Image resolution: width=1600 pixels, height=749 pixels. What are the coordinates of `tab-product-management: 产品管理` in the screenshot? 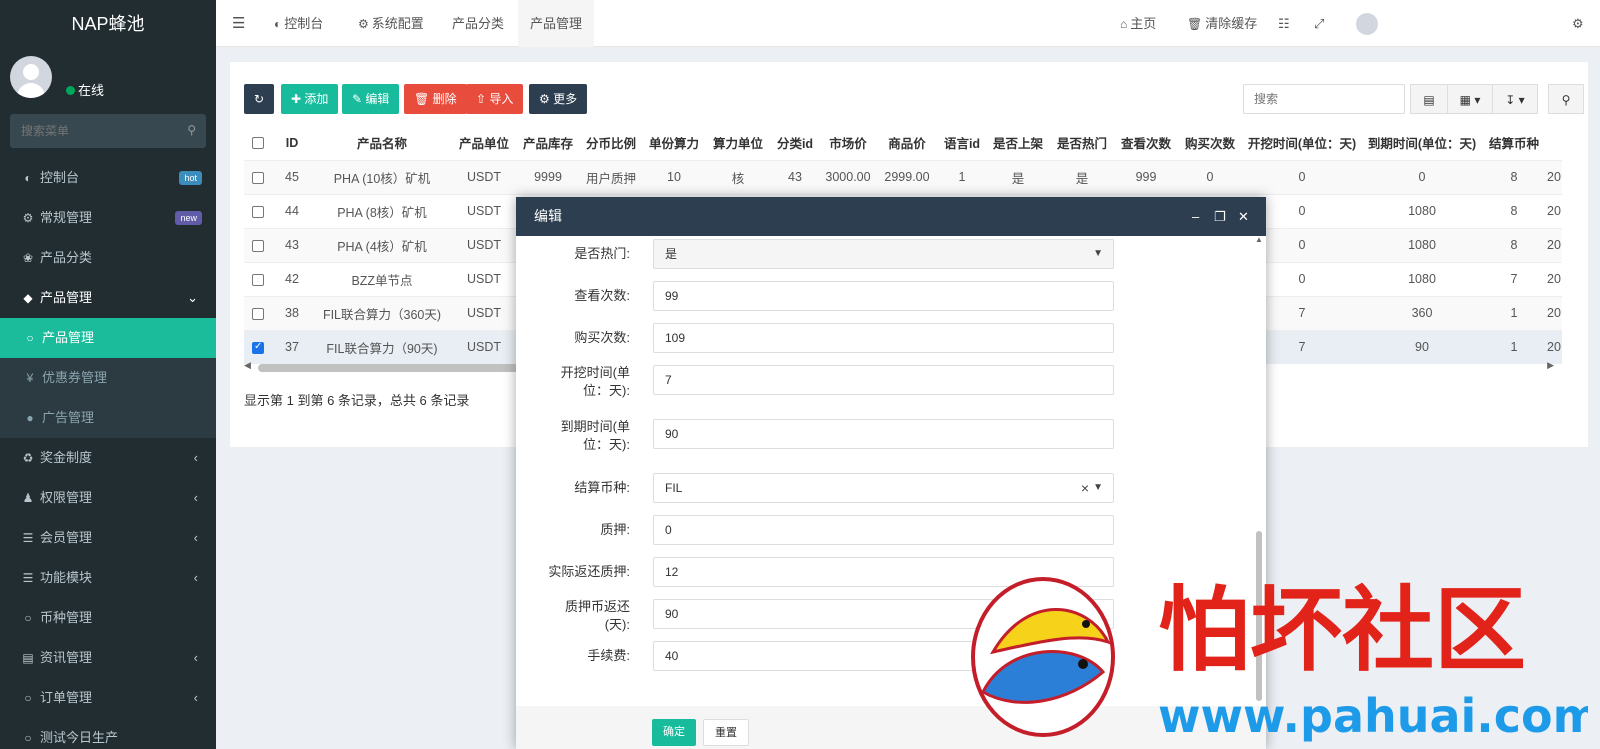 It's located at (556, 23).